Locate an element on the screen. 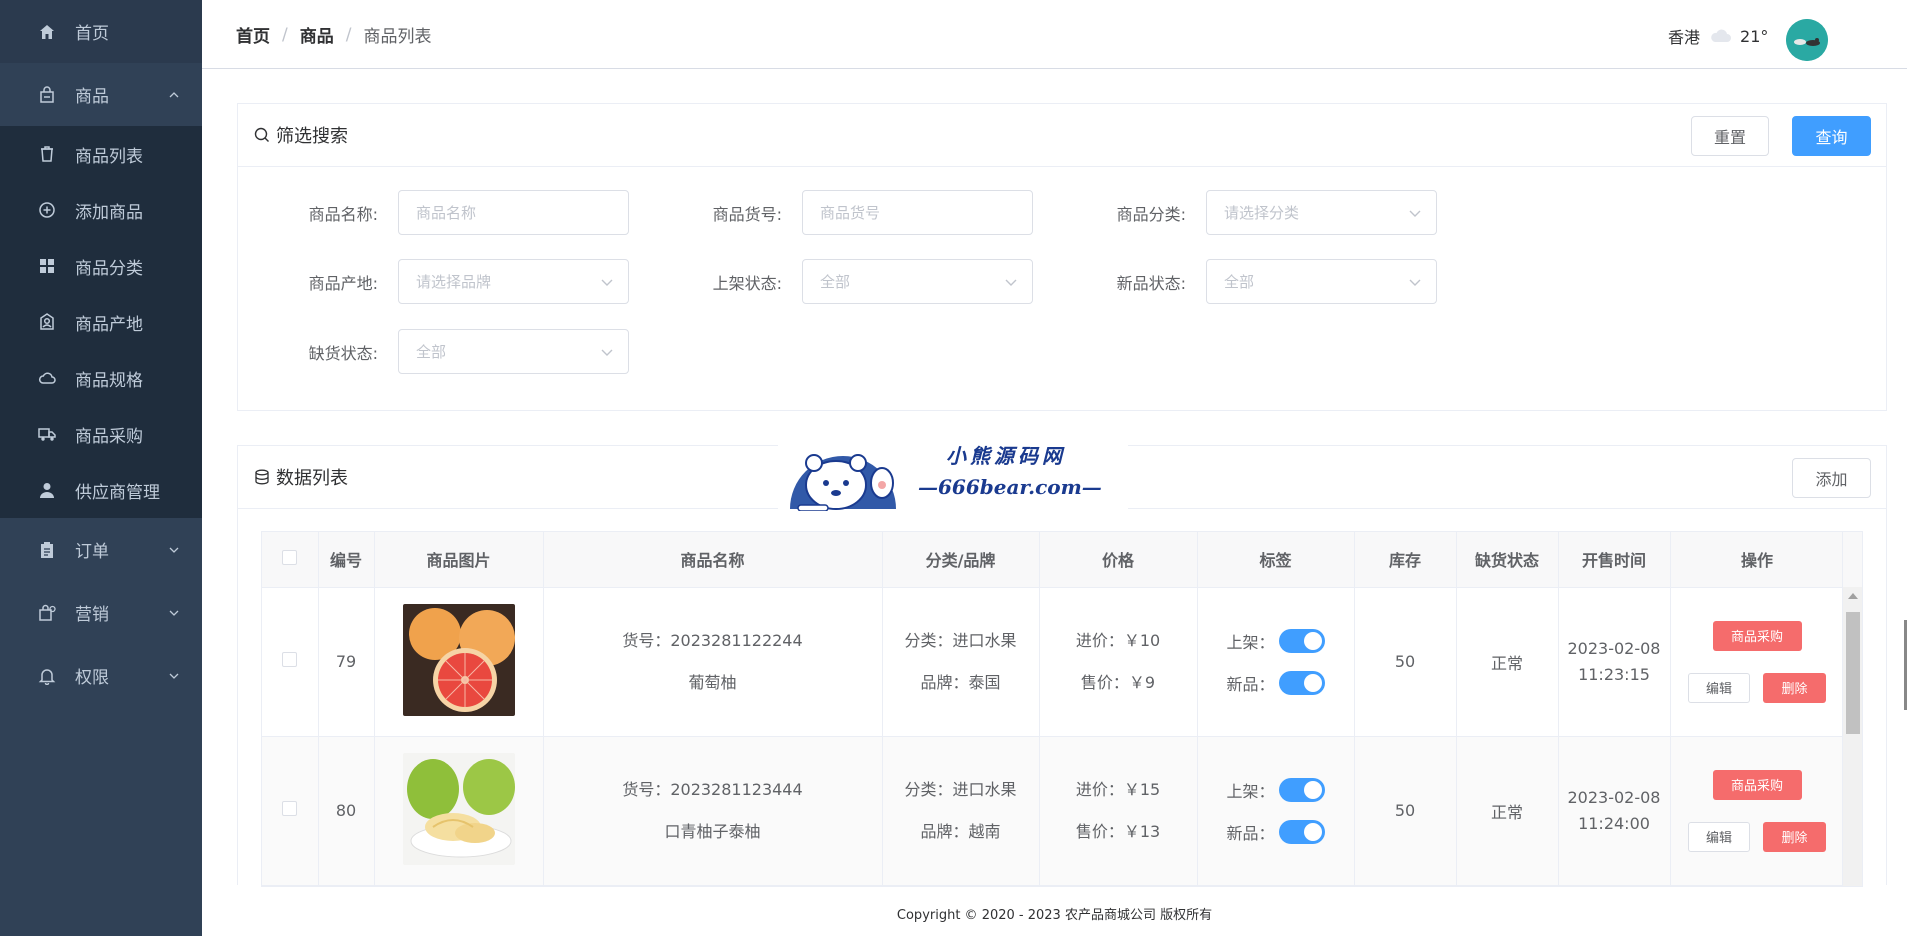 The image size is (1907, 936). select-placeholder: 请选择品牌 is located at coordinates (454, 282).